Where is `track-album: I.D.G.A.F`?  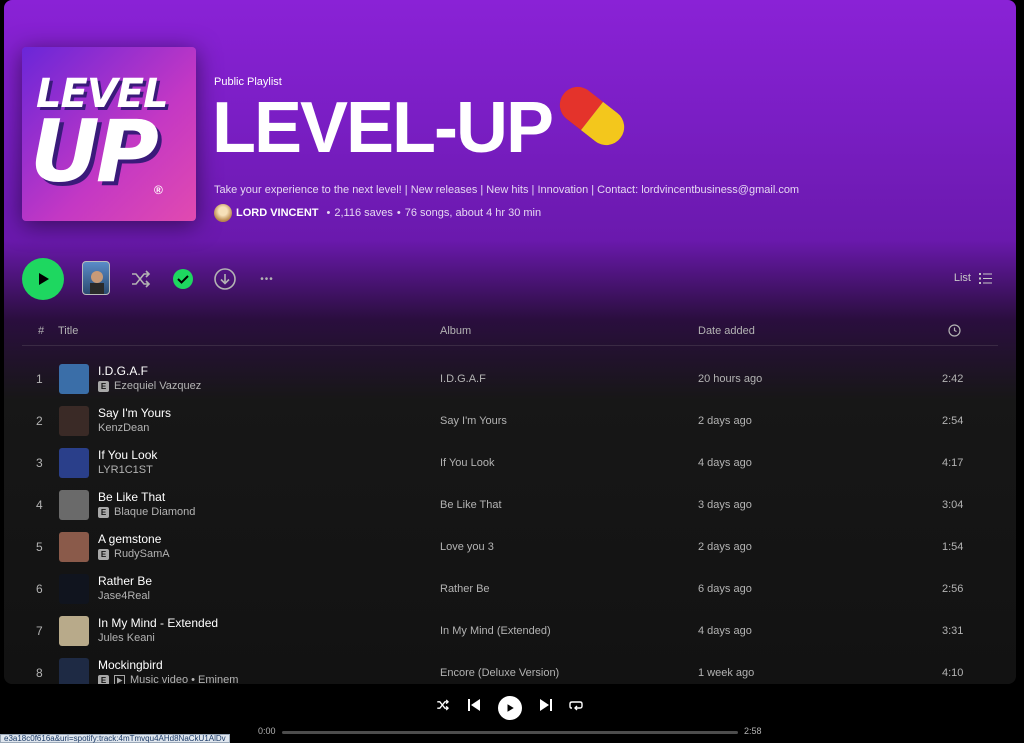 track-album: I.D.G.A.F is located at coordinates (463, 379).